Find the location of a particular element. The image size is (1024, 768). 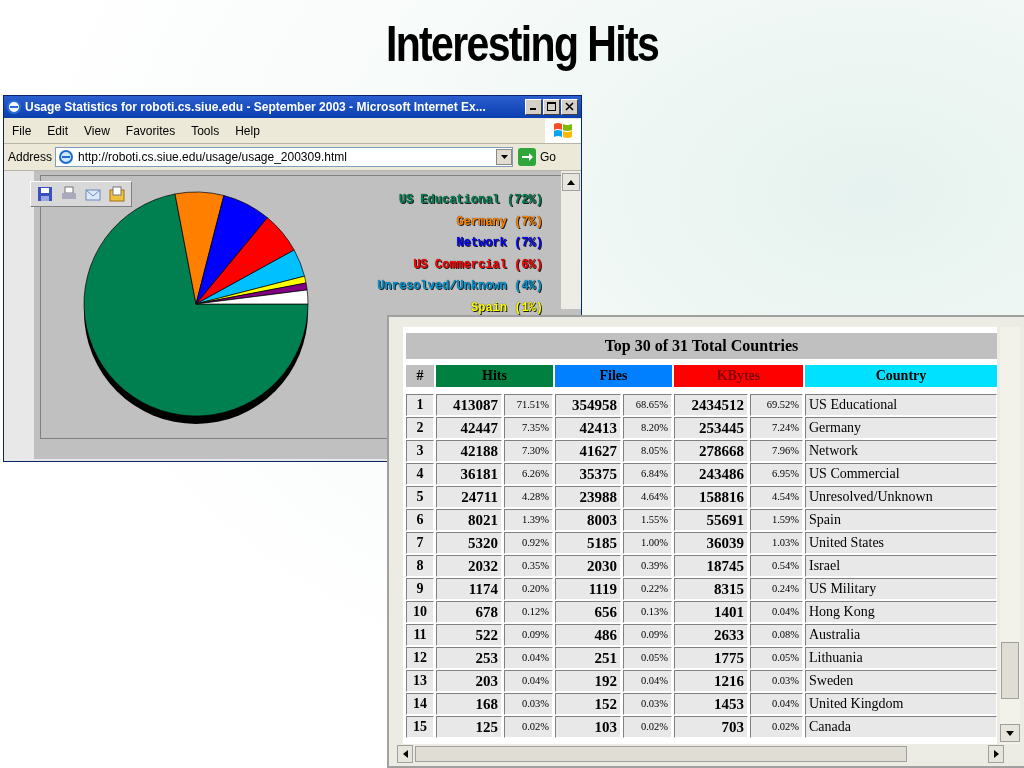

table-cell: 42447 is located at coordinates (469, 428).